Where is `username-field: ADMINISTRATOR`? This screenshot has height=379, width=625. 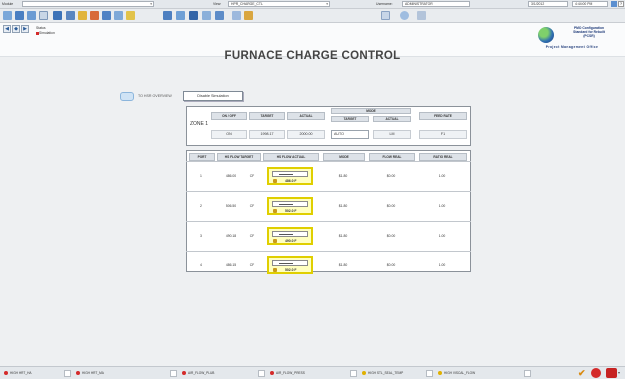 username-field: ADMINISTRATOR is located at coordinates (436, 4).